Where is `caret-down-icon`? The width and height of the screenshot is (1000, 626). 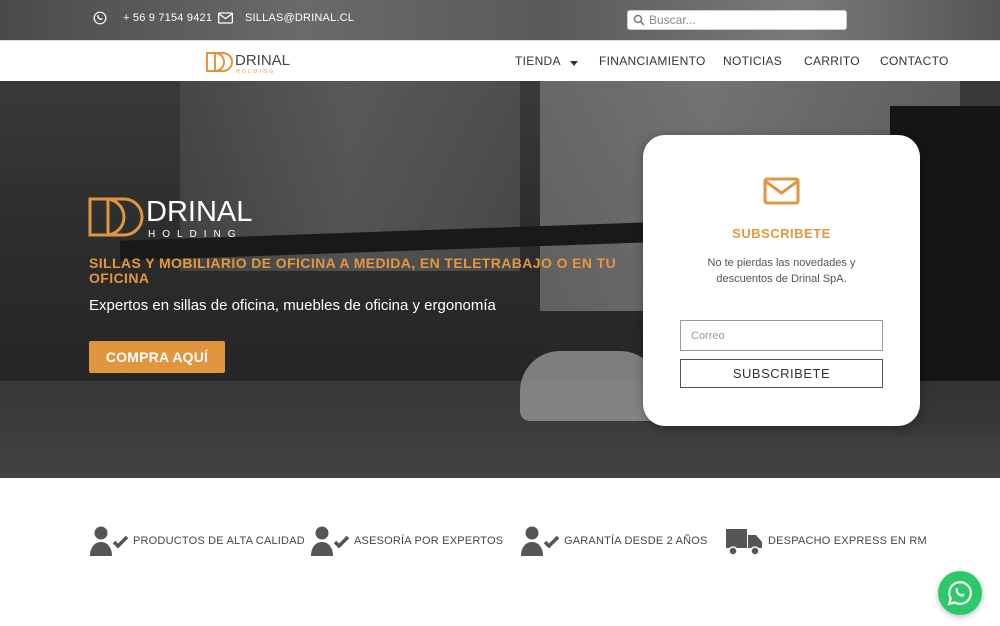
caret-down-icon is located at coordinates (573, 62).